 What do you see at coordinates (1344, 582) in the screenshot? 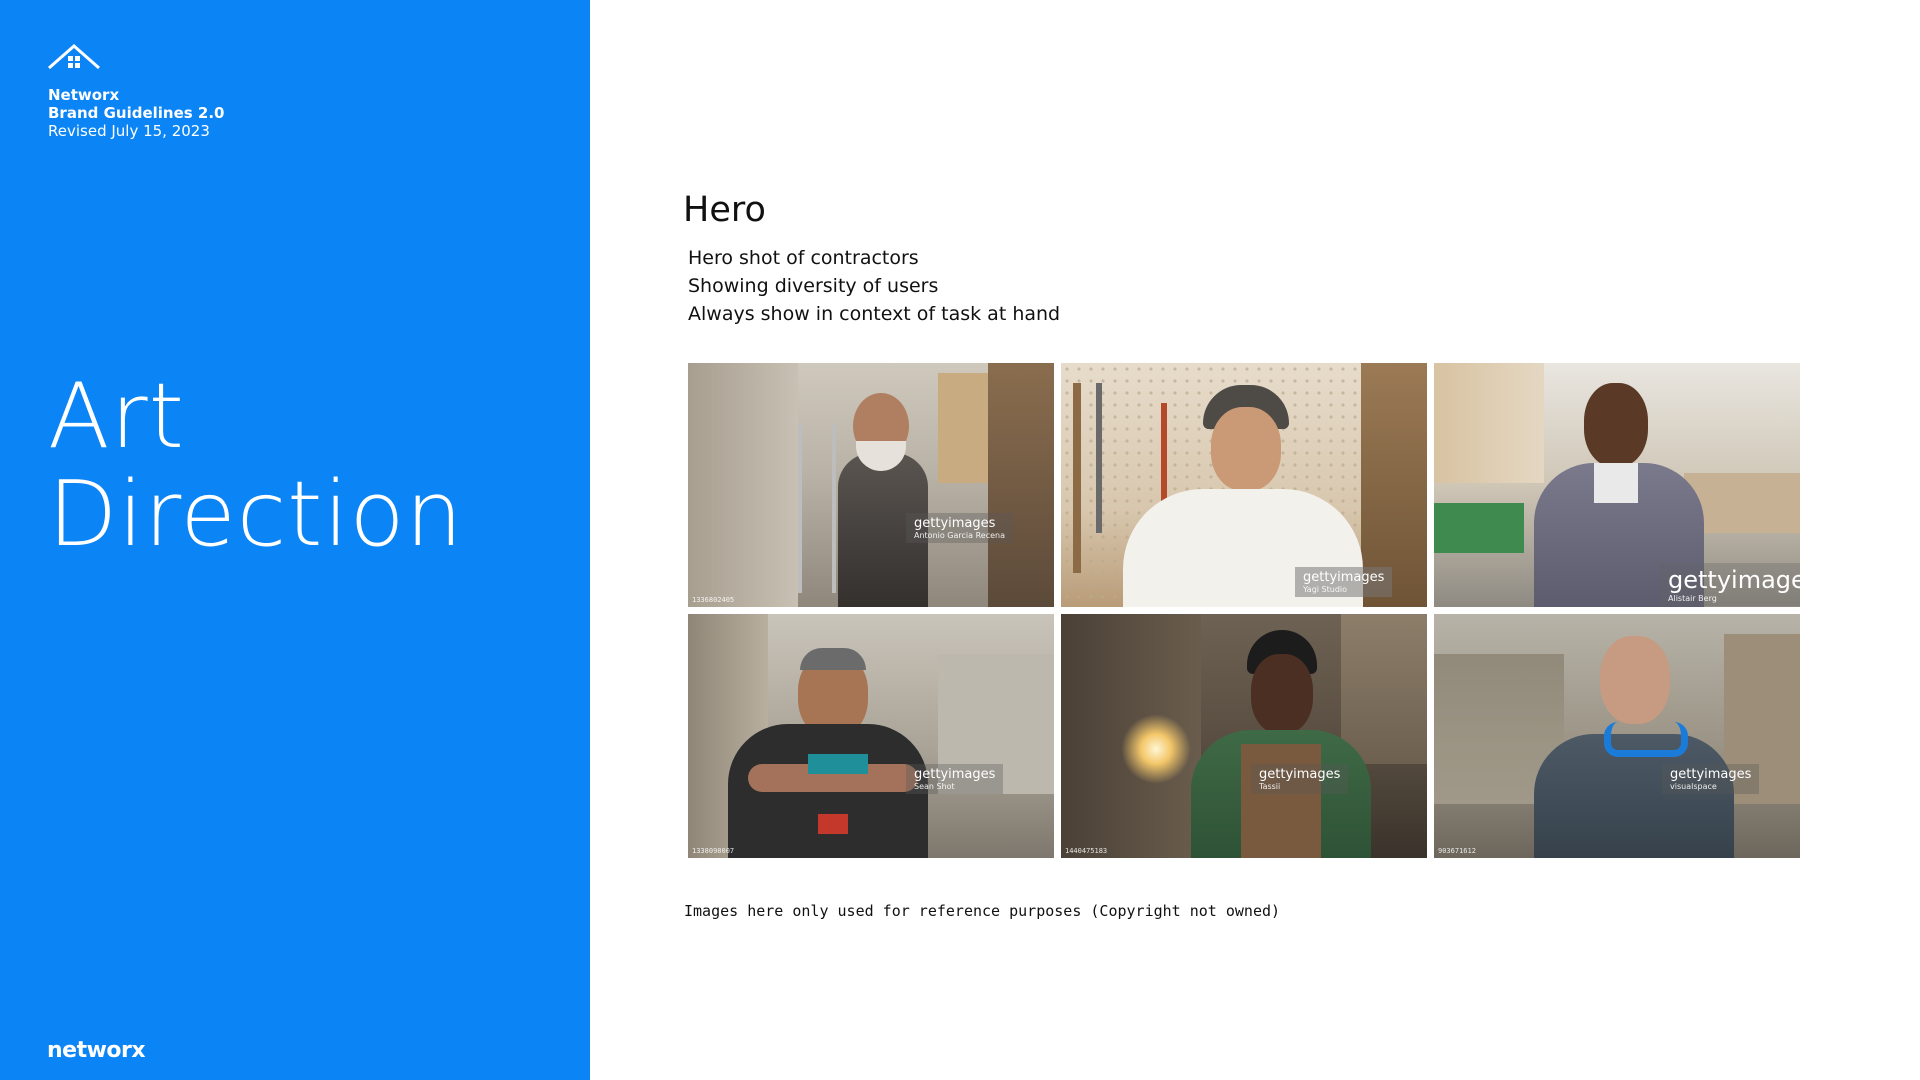
I see `getty-watermark: gettyimages Yagi Studio` at bounding box center [1344, 582].